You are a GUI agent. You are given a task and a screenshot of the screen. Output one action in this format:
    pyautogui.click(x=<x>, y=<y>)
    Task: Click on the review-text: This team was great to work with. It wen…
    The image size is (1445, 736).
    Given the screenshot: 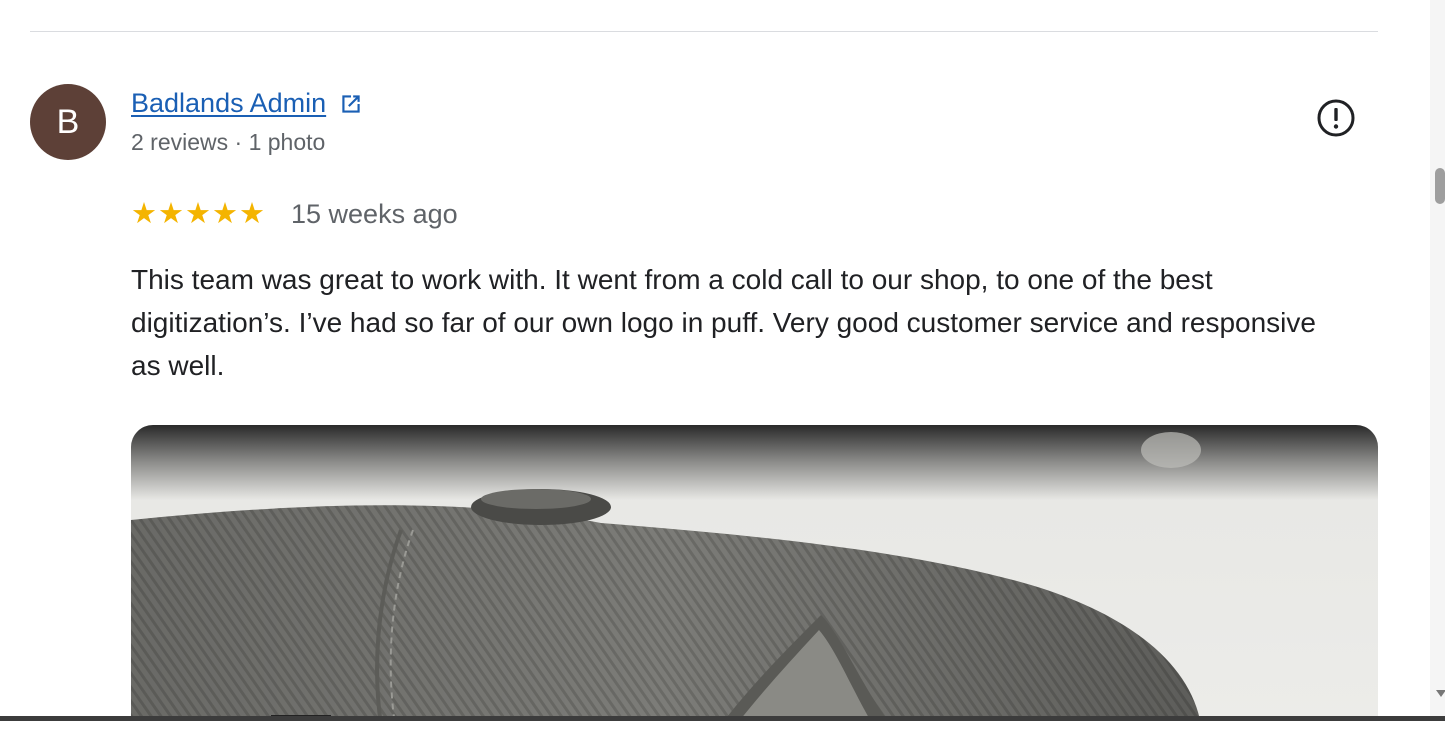 What is the action you would take?
    pyautogui.click(x=723, y=322)
    